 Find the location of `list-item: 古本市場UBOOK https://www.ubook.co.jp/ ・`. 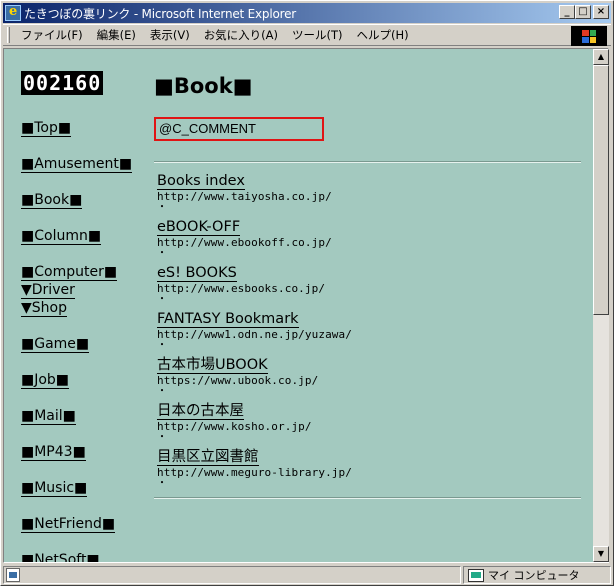

list-item: 古本市場UBOOK https://www.ubook.co.jp/ ・ is located at coordinates (369, 380).